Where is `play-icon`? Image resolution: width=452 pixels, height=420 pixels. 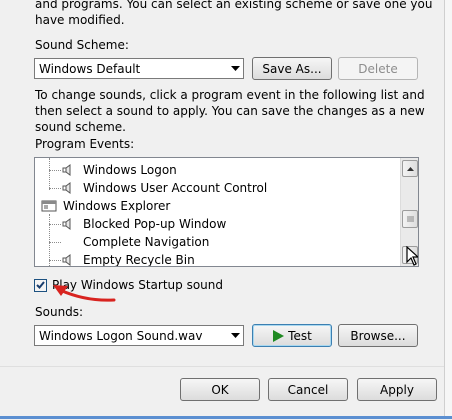 play-icon is located at coordinates (279, 335).